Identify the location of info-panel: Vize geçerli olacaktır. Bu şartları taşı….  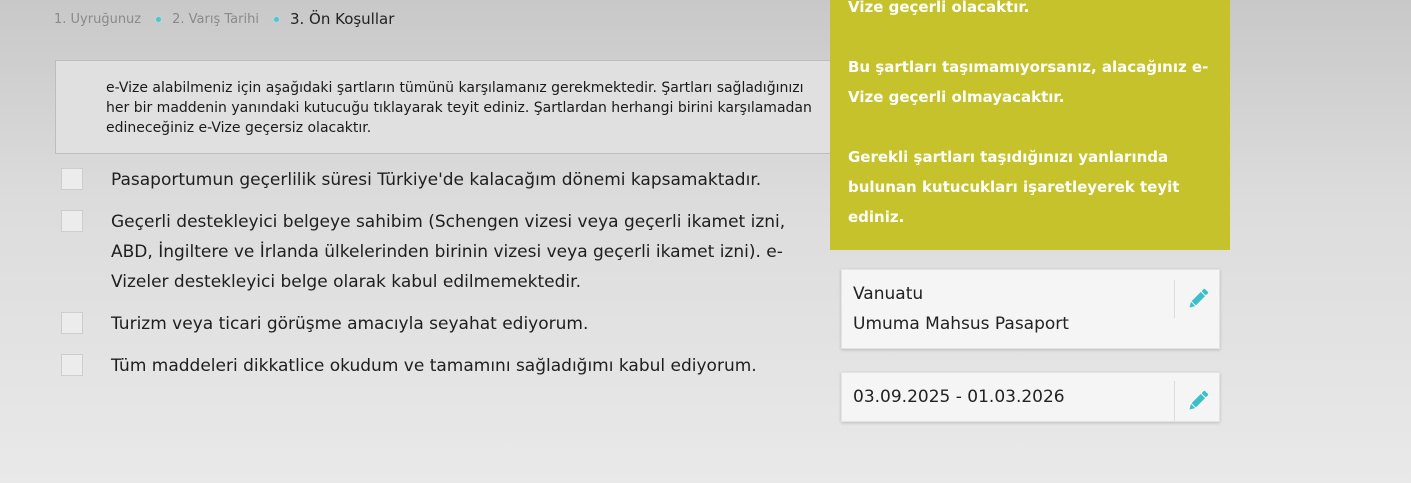
(1030, 125).